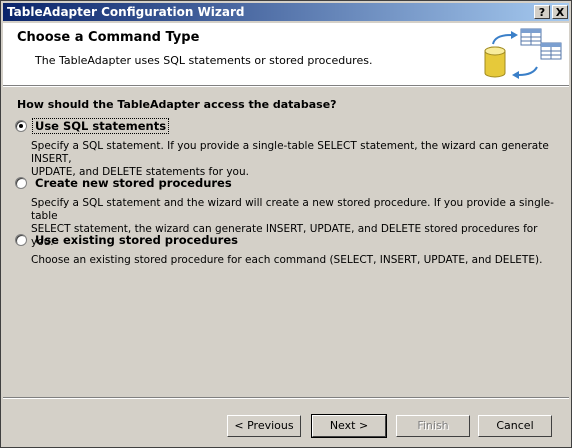  Describe the element at coordinates (136, 240) in the screenshot. I see `option-label: Use existing stored procedures` at that location.